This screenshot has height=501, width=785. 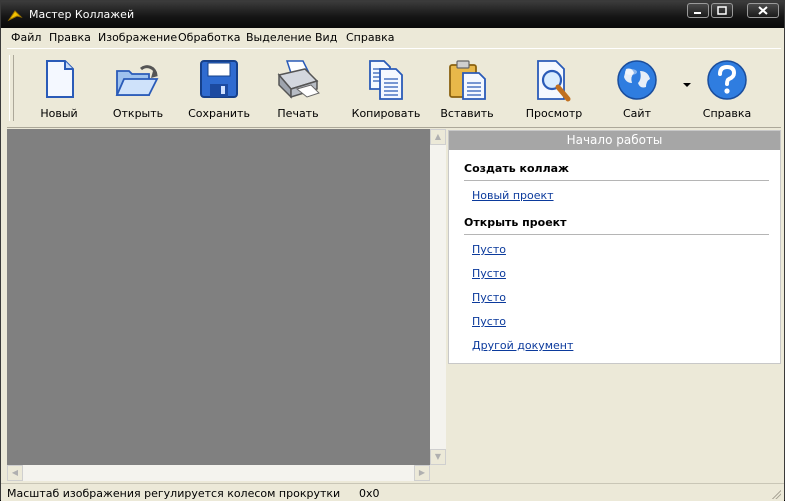 I want to click on close-button, so click(x=763, y=10).